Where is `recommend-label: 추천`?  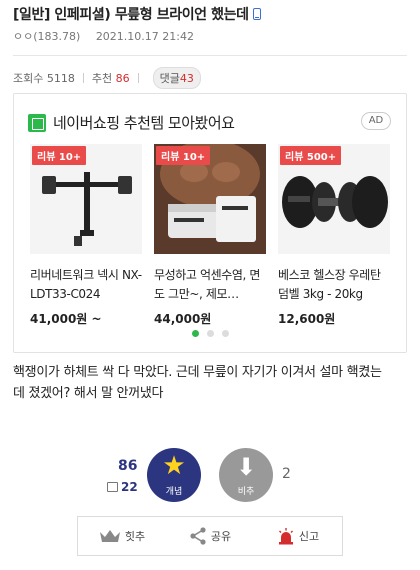 recommend-label: 추천 is located at coordinates (102, 78).